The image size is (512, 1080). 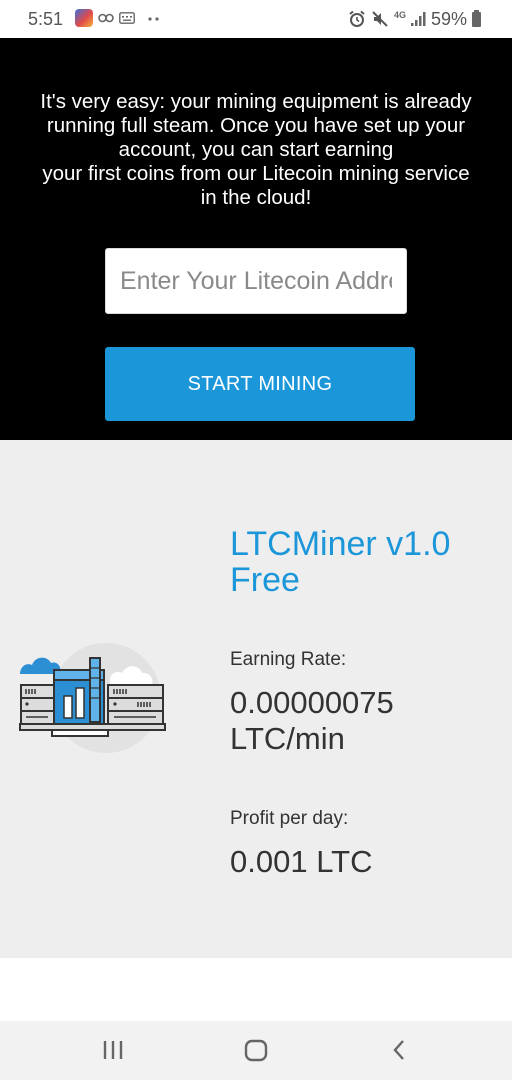 I want to click on start-mining-button: START MINING, so click(x=260, y=384).